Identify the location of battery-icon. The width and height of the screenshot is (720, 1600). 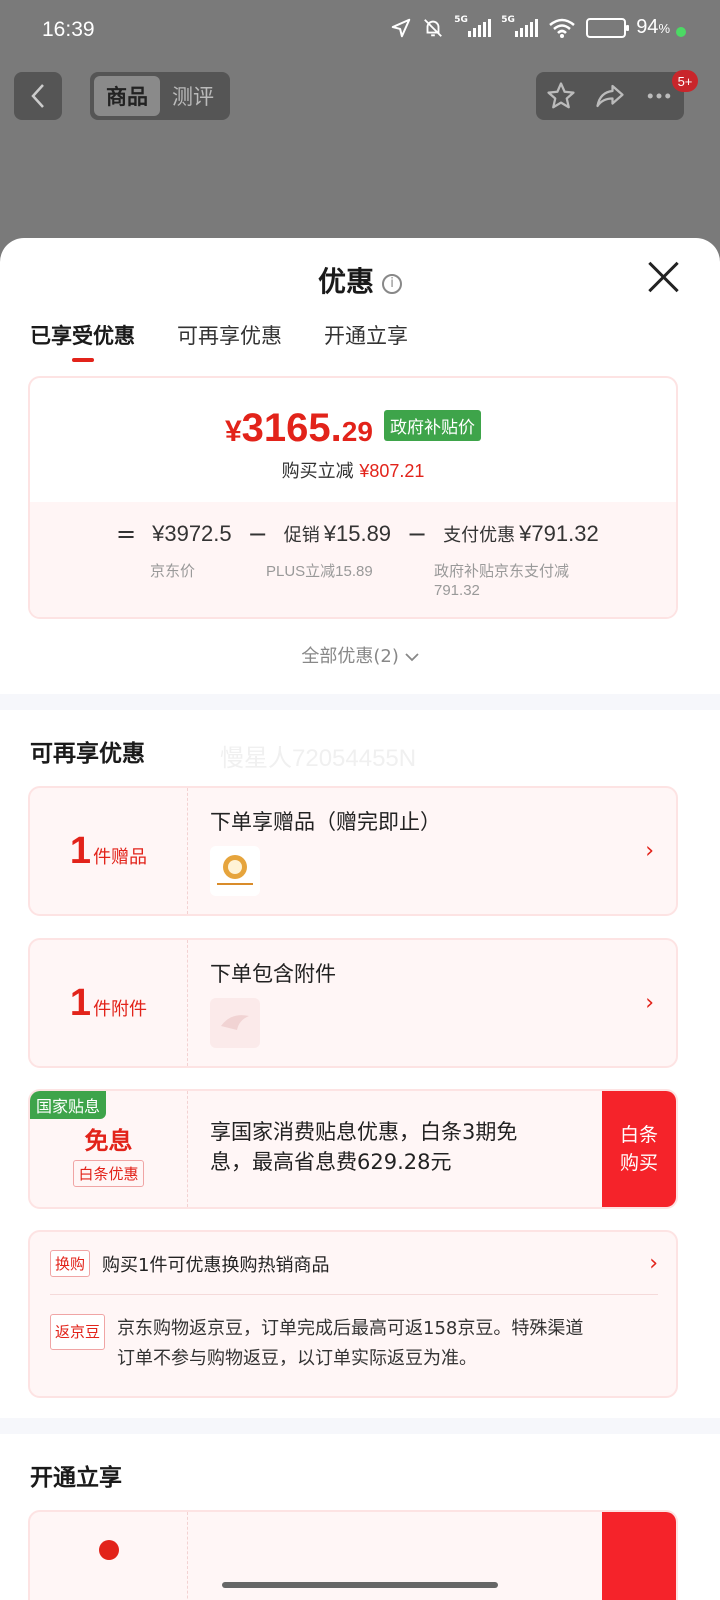
(608, 27).